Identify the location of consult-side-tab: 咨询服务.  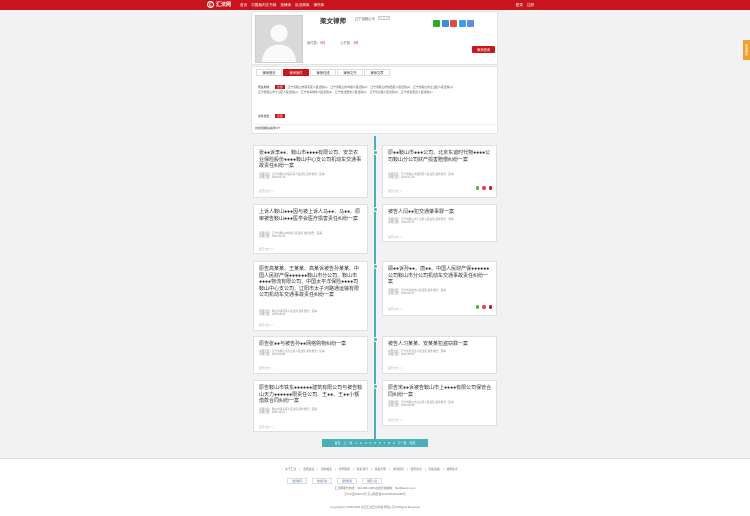
(746, 50).